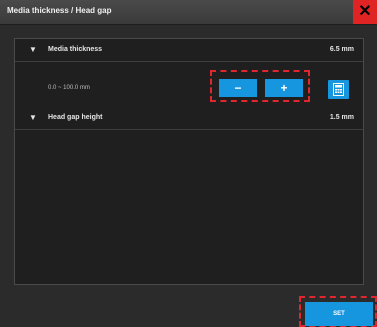 The image size is (377, 327). I want to click on head-gap-row: ▼ Head gap height 1.5 mm, so click(189, 118).